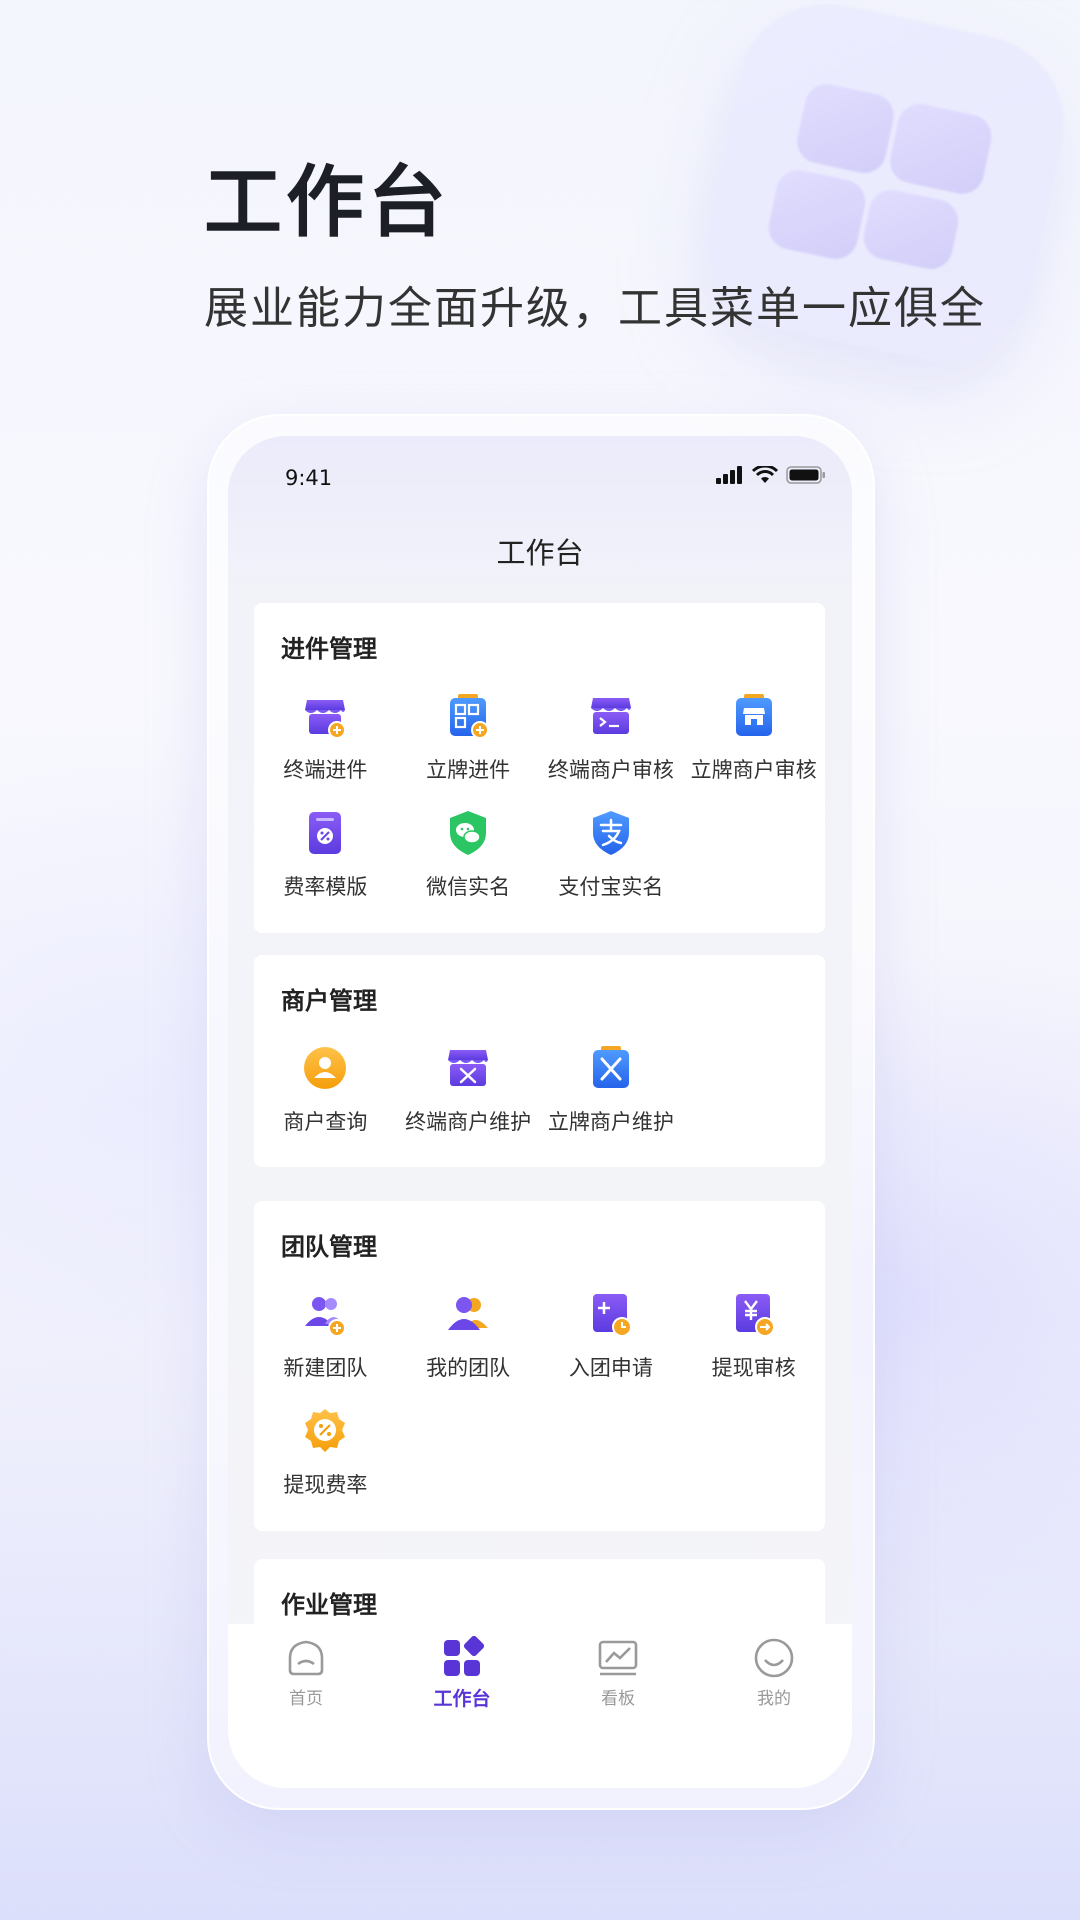 The width and height of the screenshot is (1080, 1920). Describe the element at coordinates (327, 203) in the screenshot. I see `hero-title: 工作台` at that location.